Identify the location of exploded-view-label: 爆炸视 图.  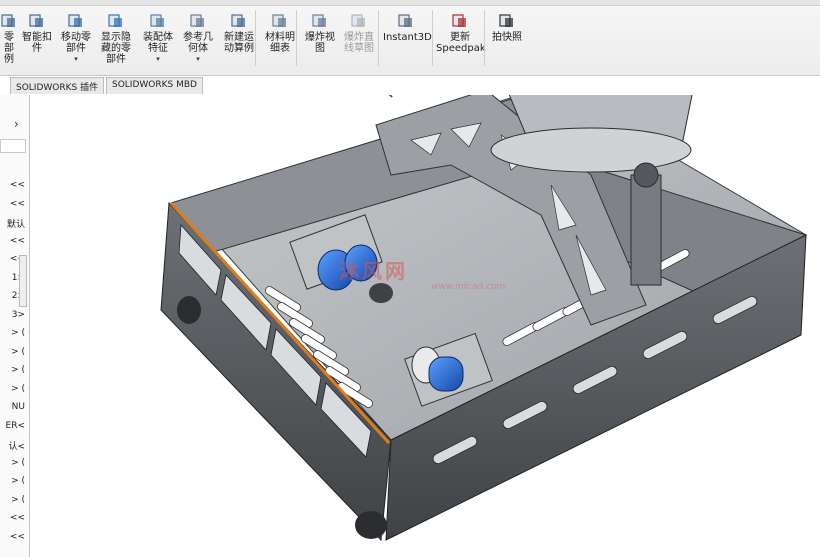
(320, 43).